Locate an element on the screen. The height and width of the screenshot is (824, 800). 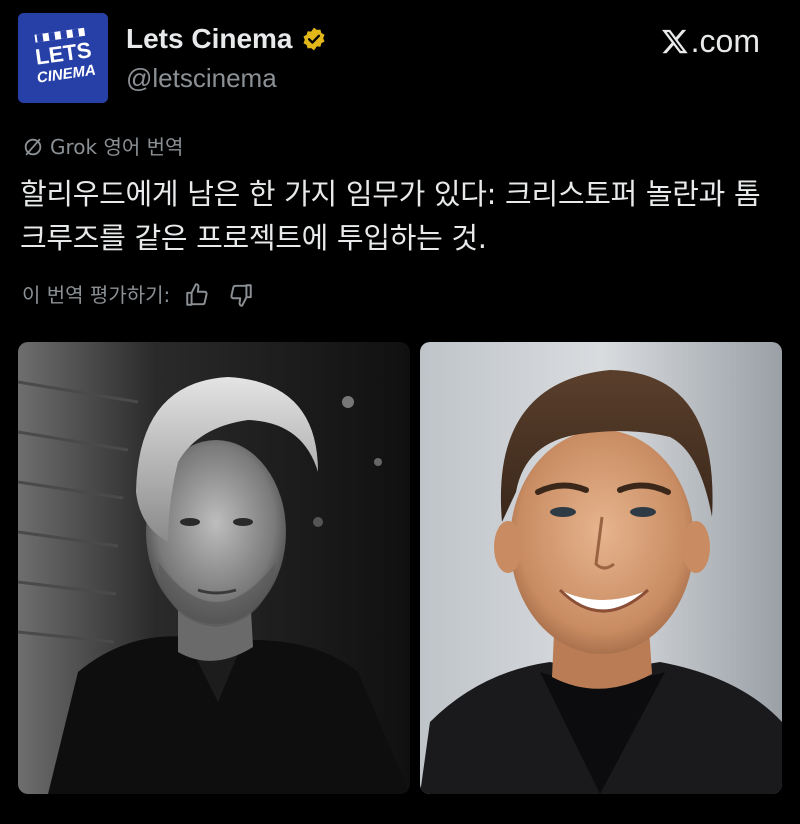
lets-cinema-logo: LETS CINEMA is located at coordinates (63, 58).